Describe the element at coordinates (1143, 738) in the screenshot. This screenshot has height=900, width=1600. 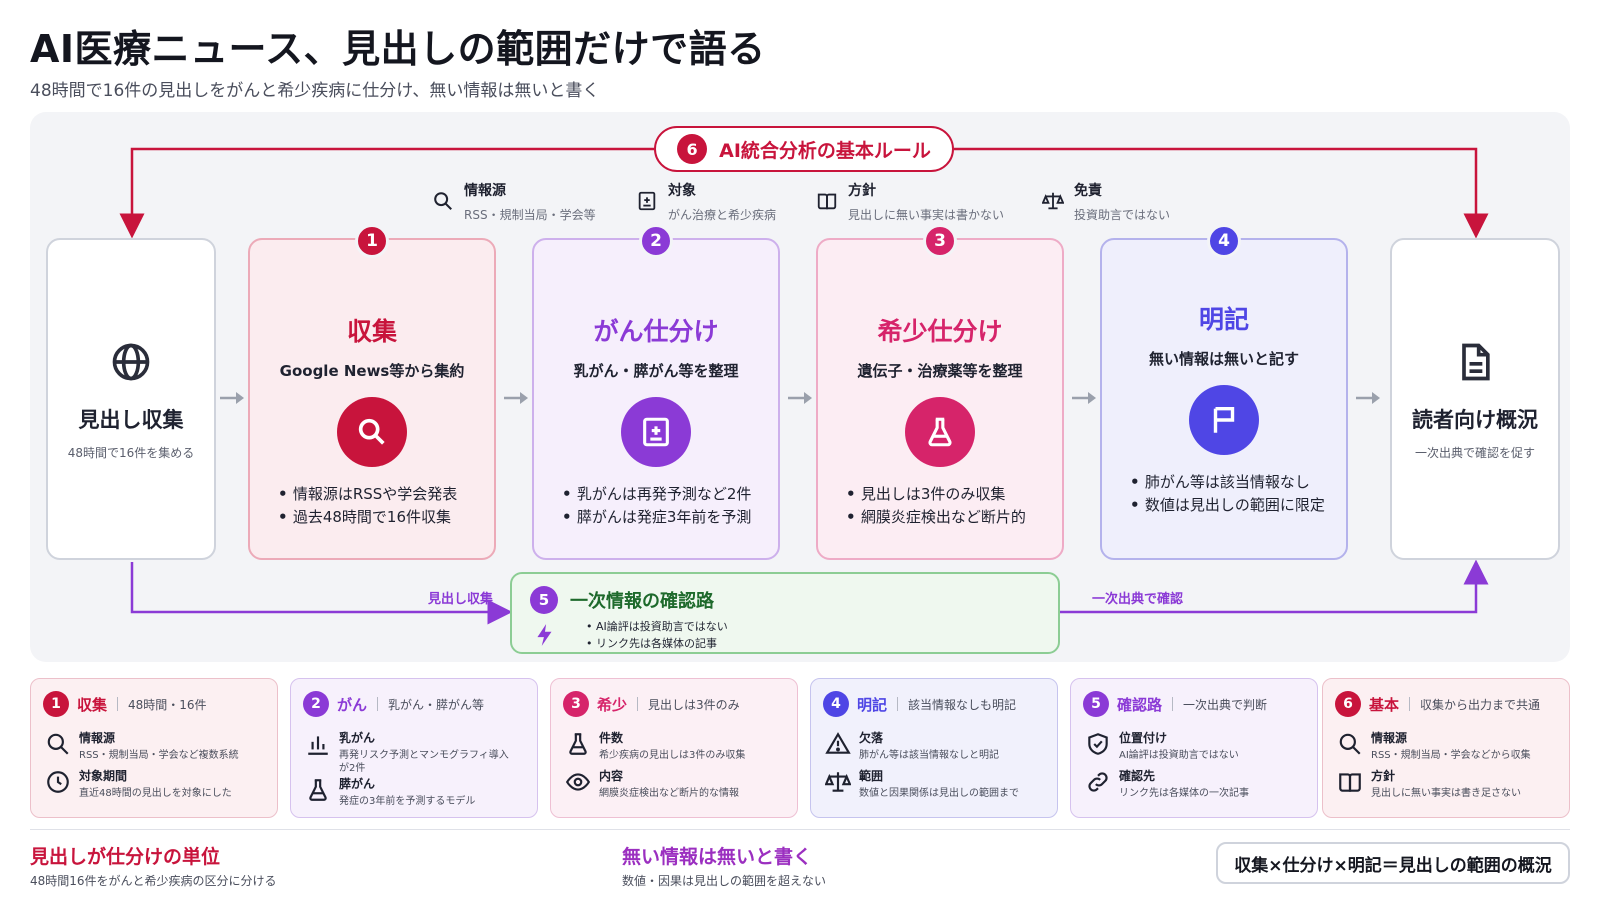
I see `mini-row-title: 位置付け` at that location.